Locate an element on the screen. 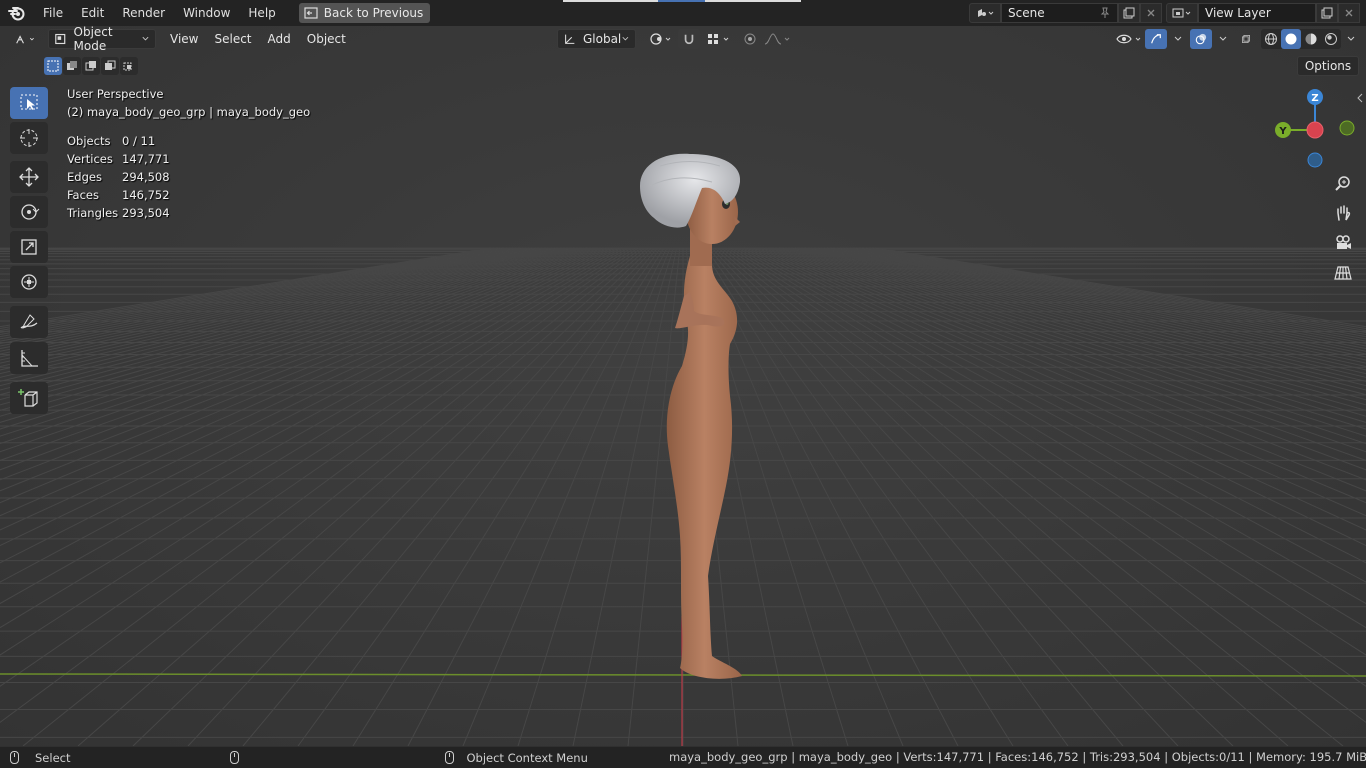 The height and width of the screenshot is (768, 1366). status-context-hint: Object Context Menu is located at coordinates (516, 758).